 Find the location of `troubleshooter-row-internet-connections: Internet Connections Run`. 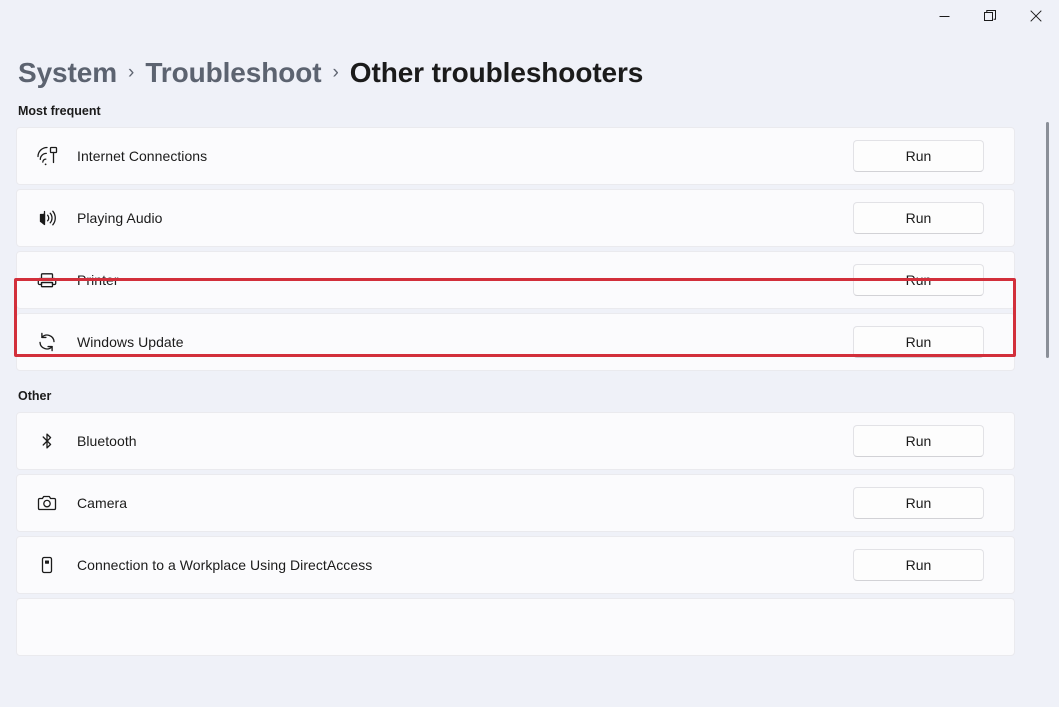

troubleshooter-row-internet-connections: Internet Connections Run is located at coordinates (515, 156).